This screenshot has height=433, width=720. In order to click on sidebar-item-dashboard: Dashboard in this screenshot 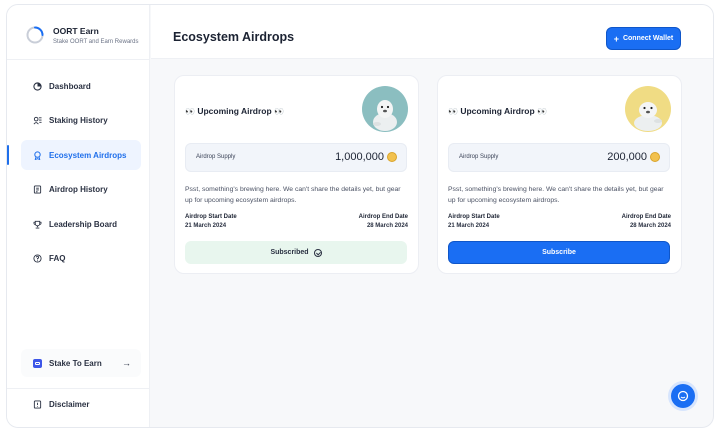, I will do `click(81, 86)`.